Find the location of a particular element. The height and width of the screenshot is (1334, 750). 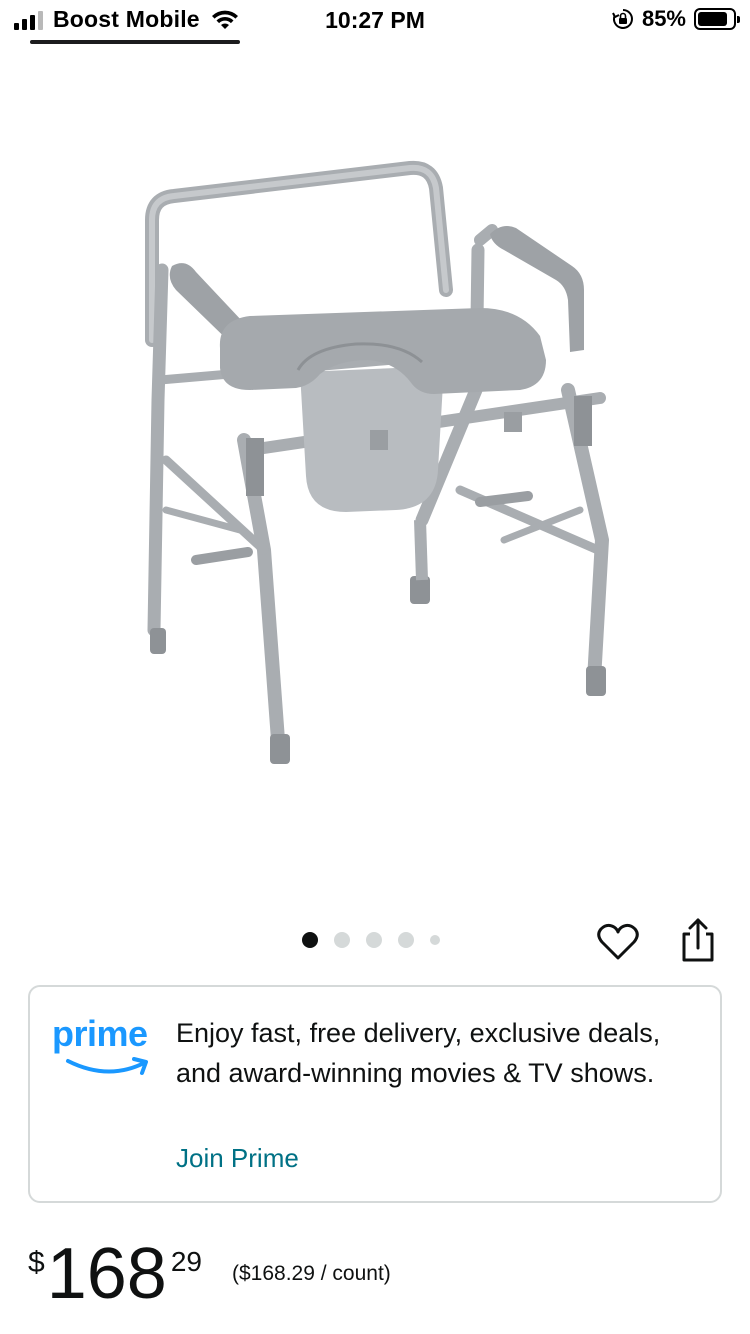

heart-icon is located at coordinates (618, 942).